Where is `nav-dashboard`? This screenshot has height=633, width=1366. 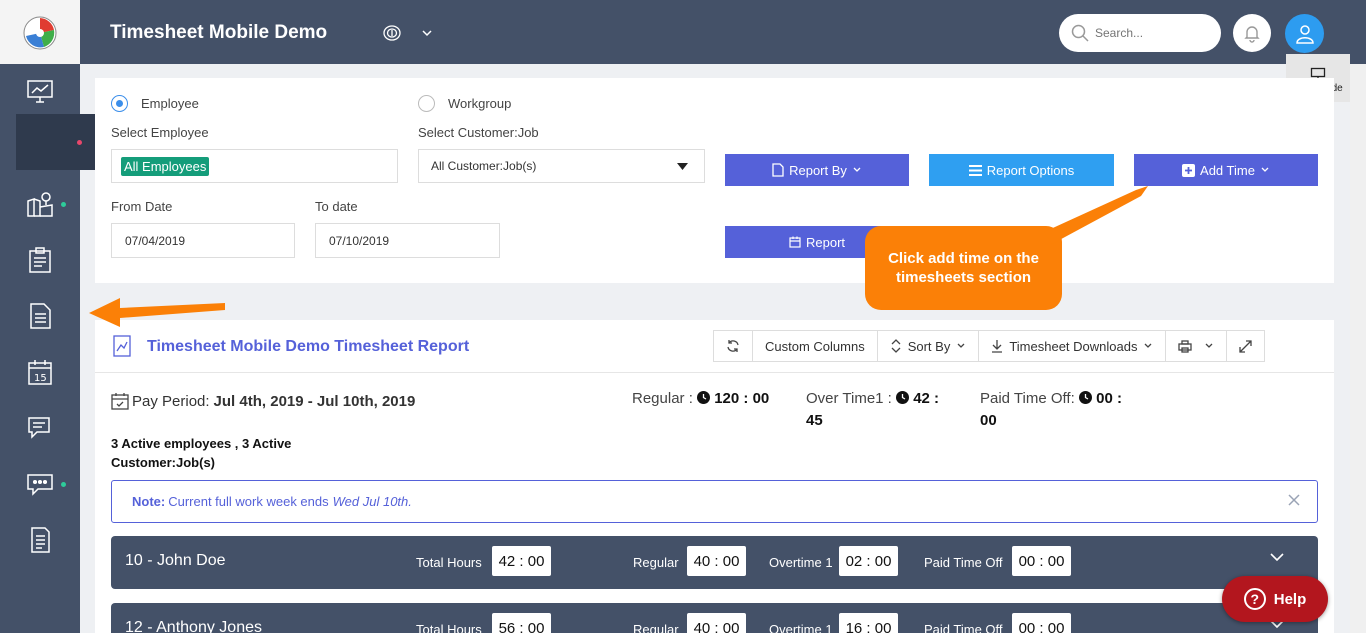 nav-dashboard is located at coordinates (40, 92).